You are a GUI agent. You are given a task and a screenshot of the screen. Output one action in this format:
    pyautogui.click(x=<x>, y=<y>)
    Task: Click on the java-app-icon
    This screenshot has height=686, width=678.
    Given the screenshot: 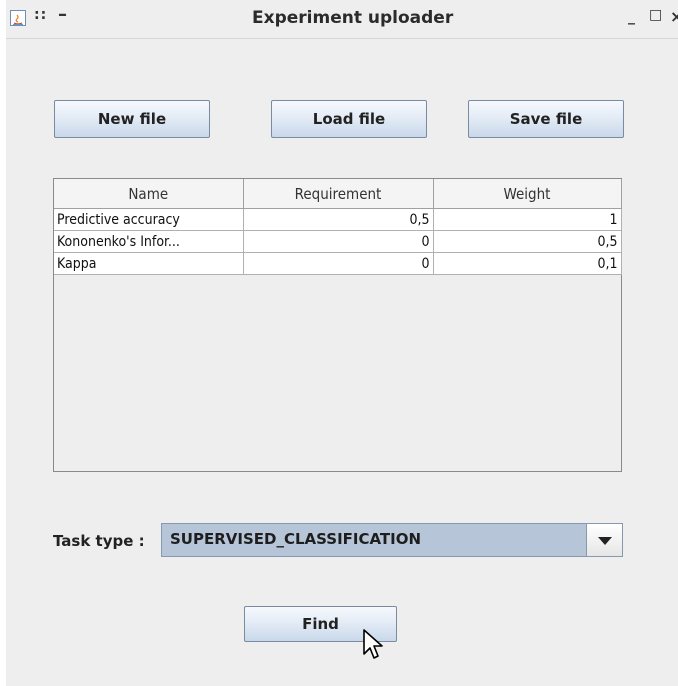 What is the action you would take?
    pyautogui.click(x=18, y=18)
    